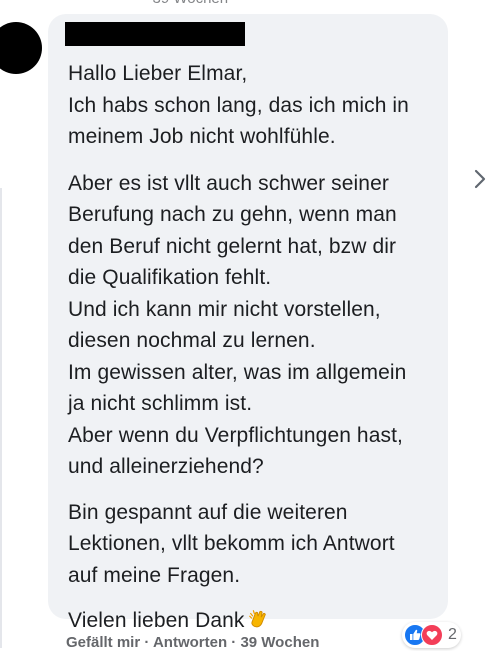 The image size is (500, 651). I want to click on text-line: auf meine Fragen., so click(154, 575).